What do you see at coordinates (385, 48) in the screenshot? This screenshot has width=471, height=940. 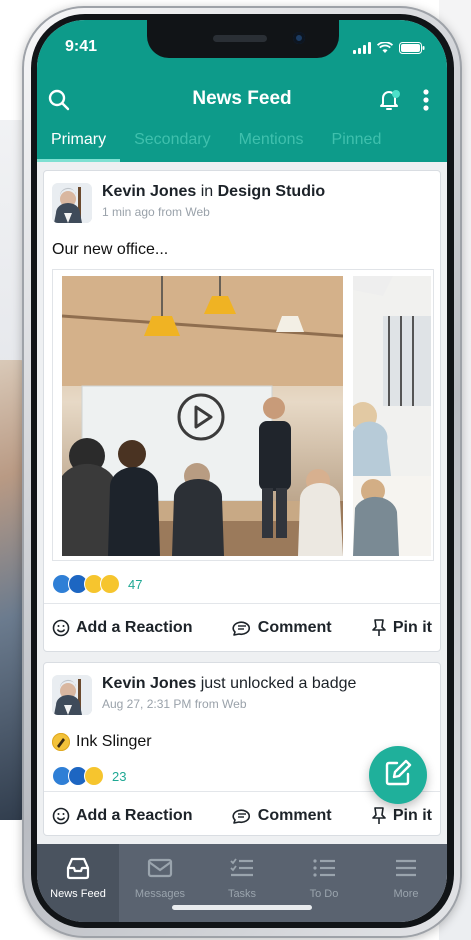 I see `wifi-icon` at bounding box center [385, 48].